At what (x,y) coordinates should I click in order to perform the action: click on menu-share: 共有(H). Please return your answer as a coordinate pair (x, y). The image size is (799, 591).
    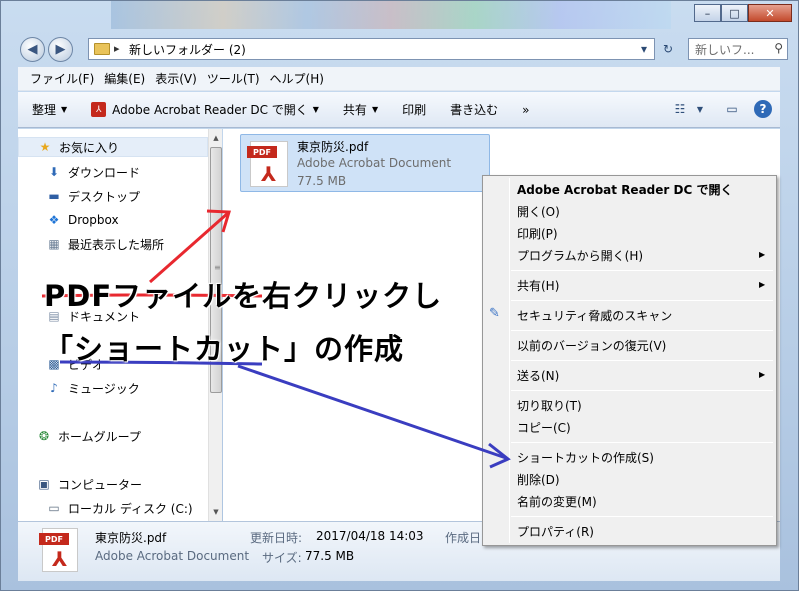
    Looking at the image, I should click on (538, 285).